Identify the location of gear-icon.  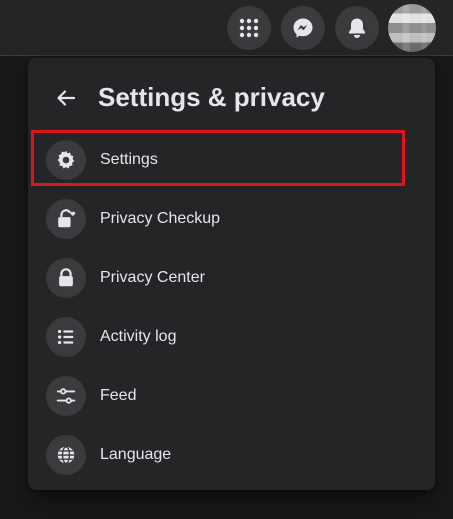
(66, 159).